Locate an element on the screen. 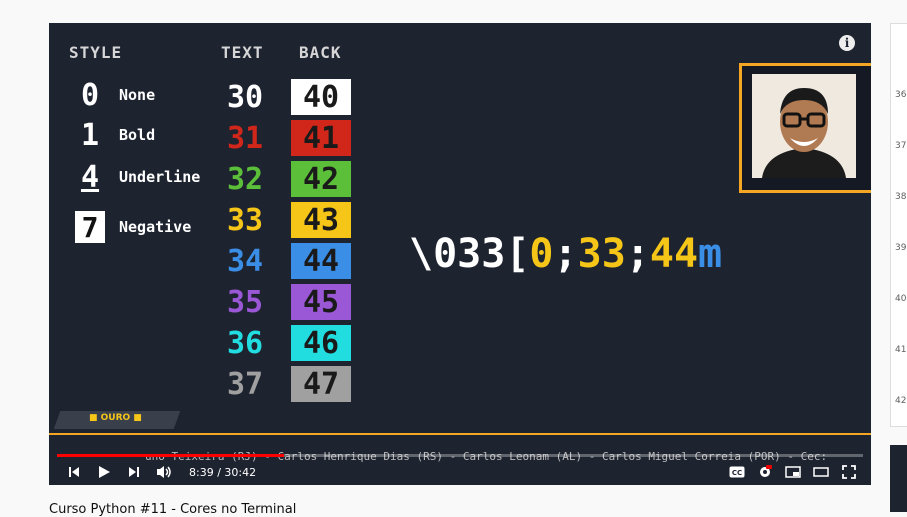 Image resolution: width=907 pixels, height=517 pixels. progress-bar is located at coordinates (460, 455).